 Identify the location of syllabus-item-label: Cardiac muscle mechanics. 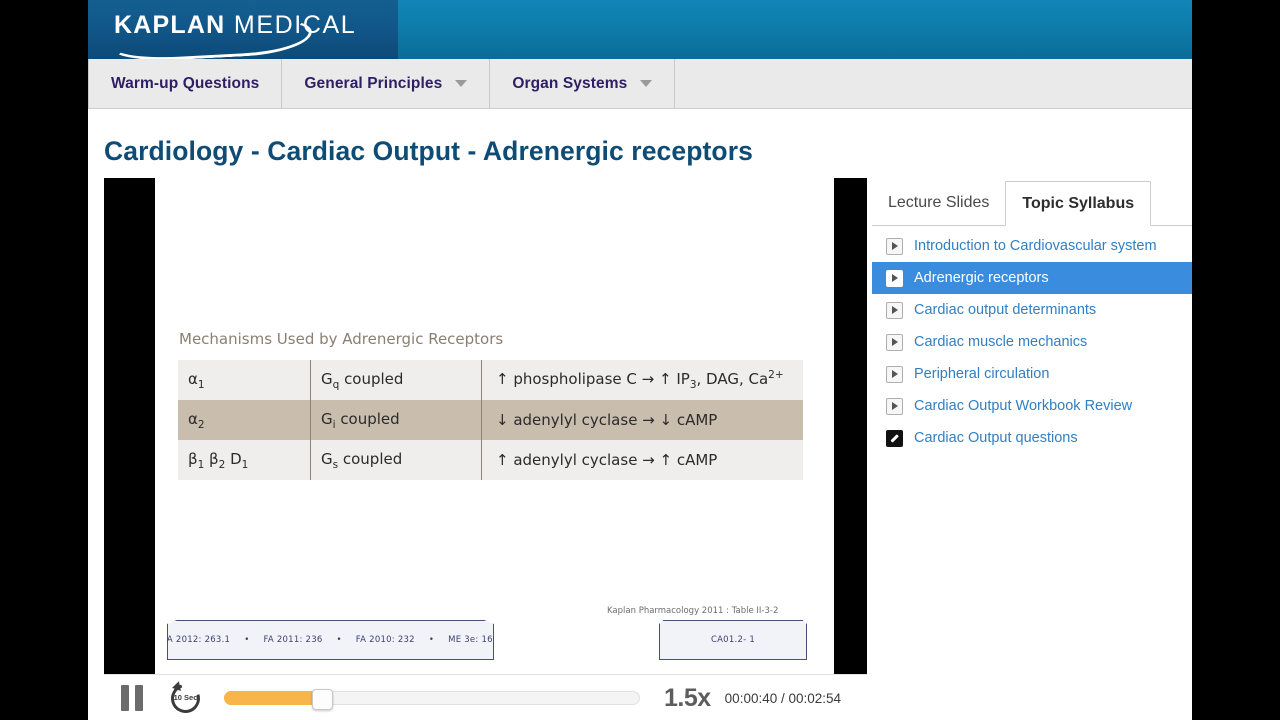
(1001, 342).